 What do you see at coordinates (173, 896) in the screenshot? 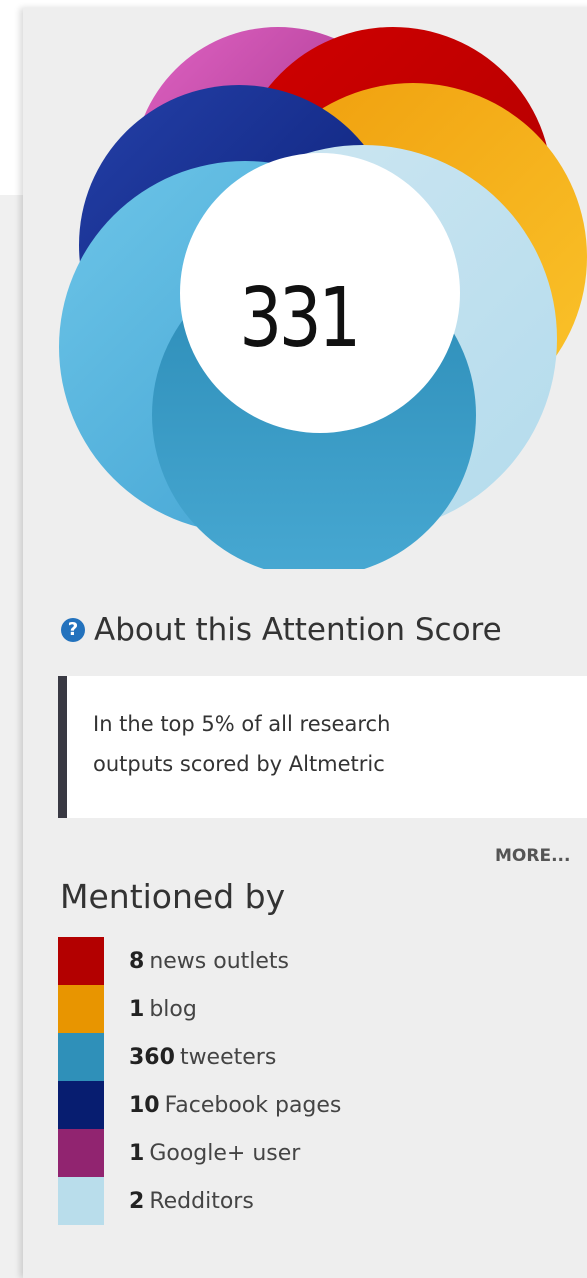
I see `mentioned-by-title: Mentioned by` at bounding box center [173, 896].